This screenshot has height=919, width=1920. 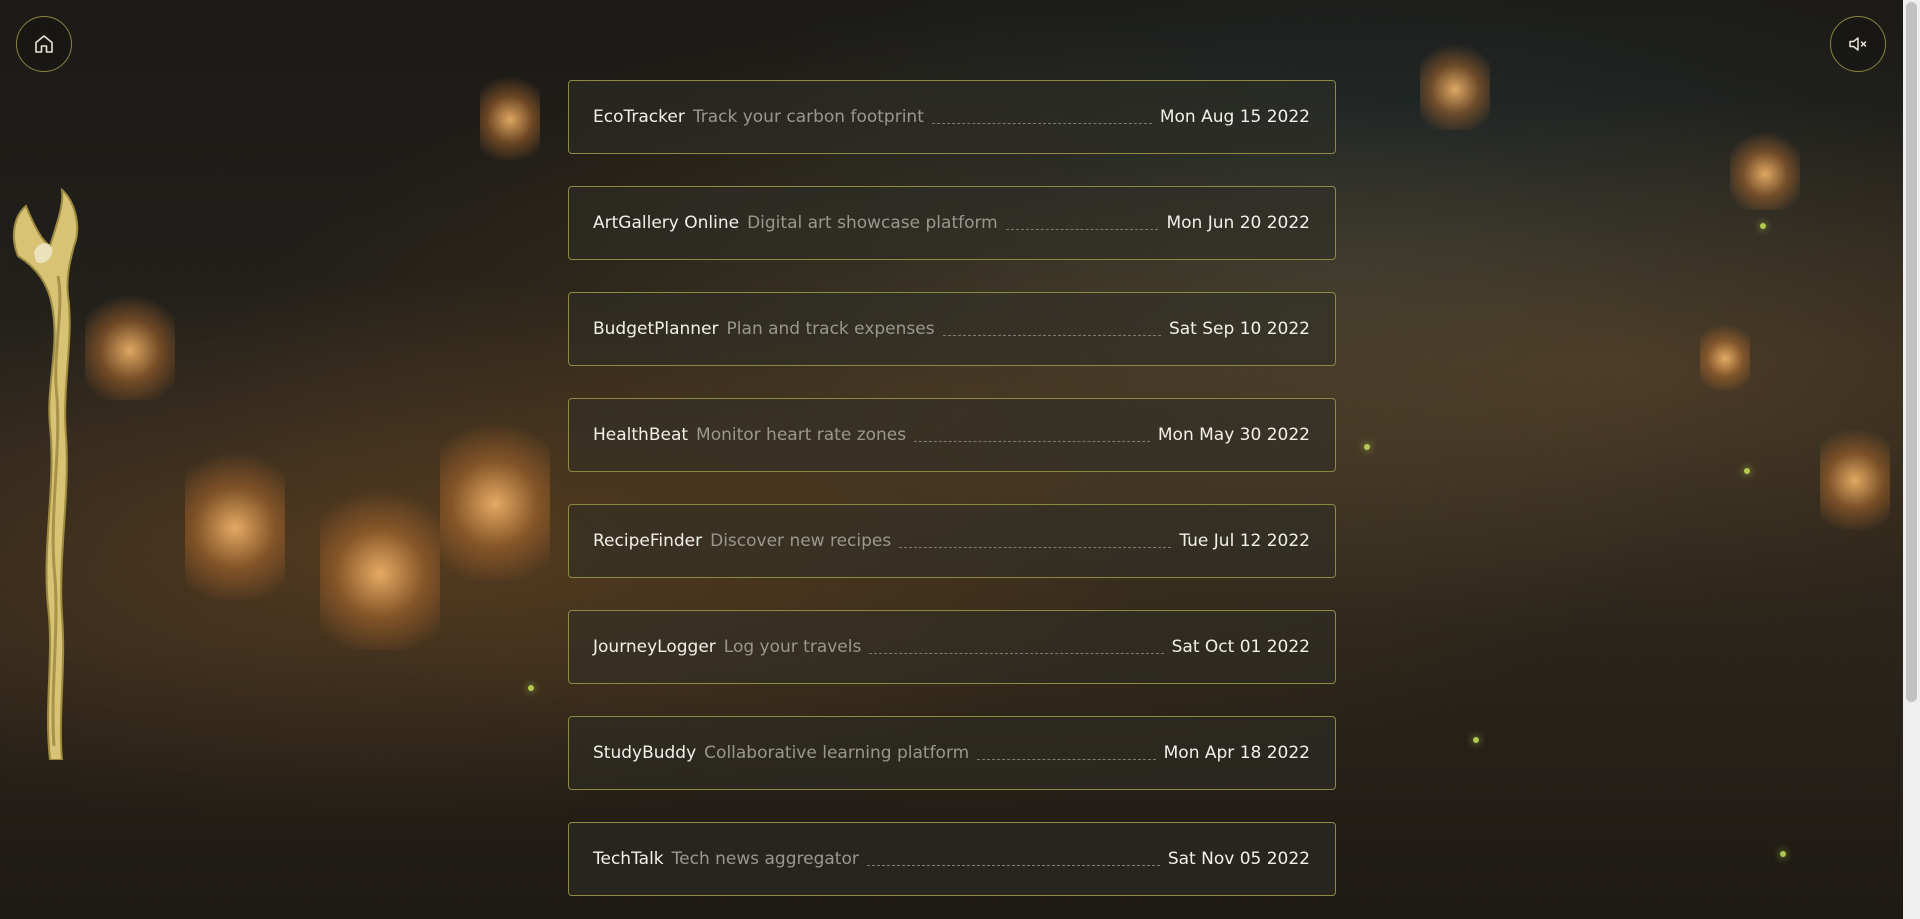 I want to click on project-date: Sat Nov 05 2022, so click(x=1238, y=859).